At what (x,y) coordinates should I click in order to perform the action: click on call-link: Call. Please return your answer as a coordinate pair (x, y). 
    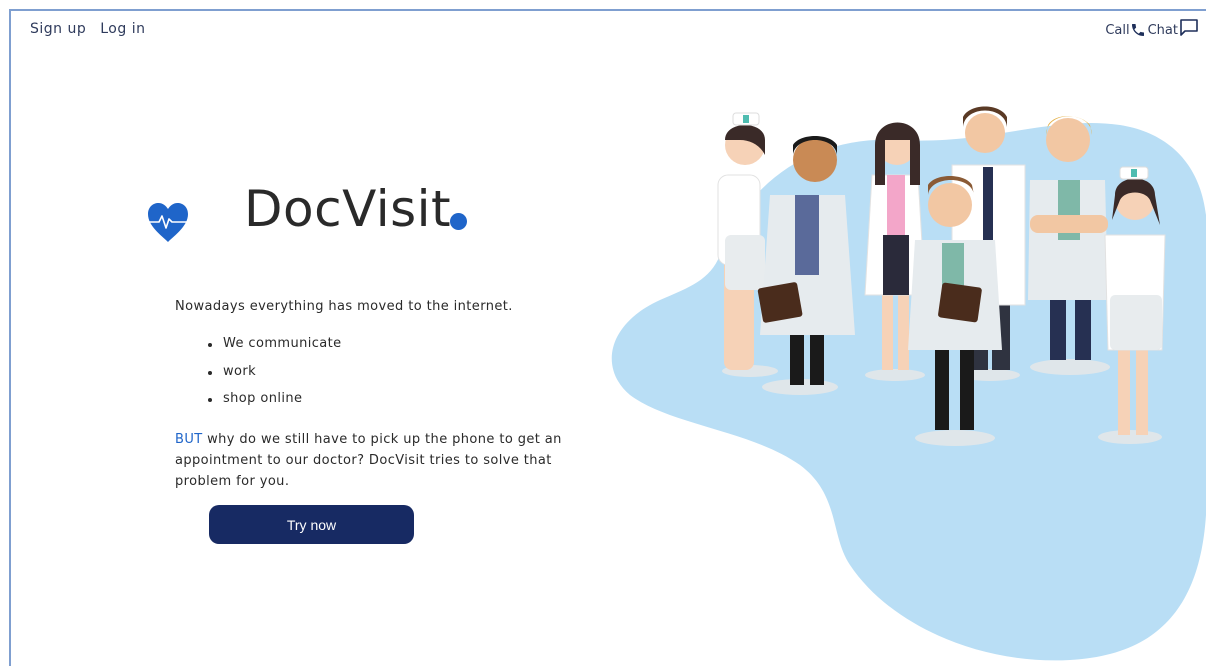
    Looking at the image, I should click on (1125, 30).